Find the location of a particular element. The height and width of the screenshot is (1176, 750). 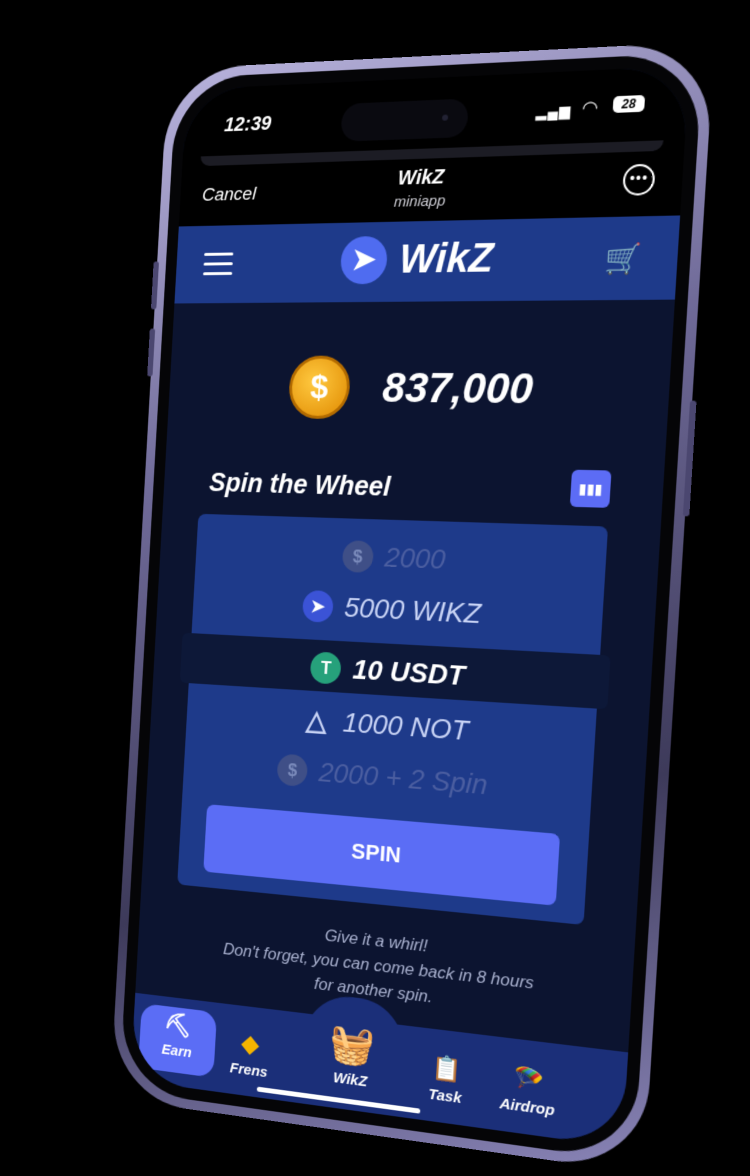

leaderboard-icon: ▮▮▮ is located at coordinates (590, 488).